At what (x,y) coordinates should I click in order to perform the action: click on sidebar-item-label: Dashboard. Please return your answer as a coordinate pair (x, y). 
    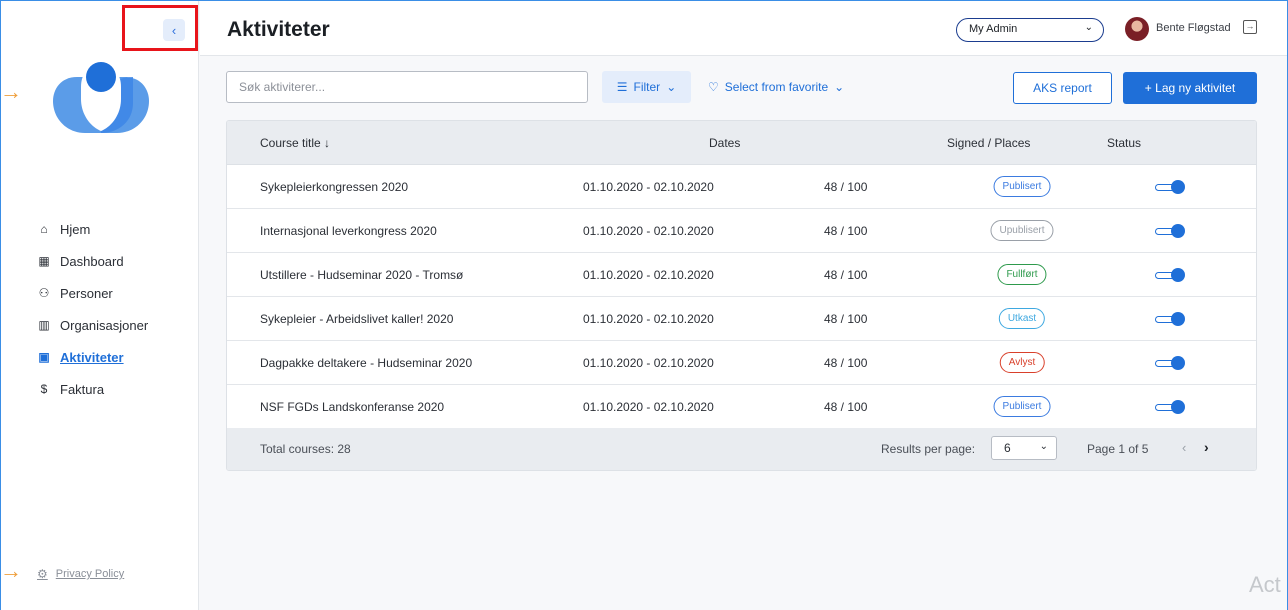
    Looking at the image, I should click on (92, 261).